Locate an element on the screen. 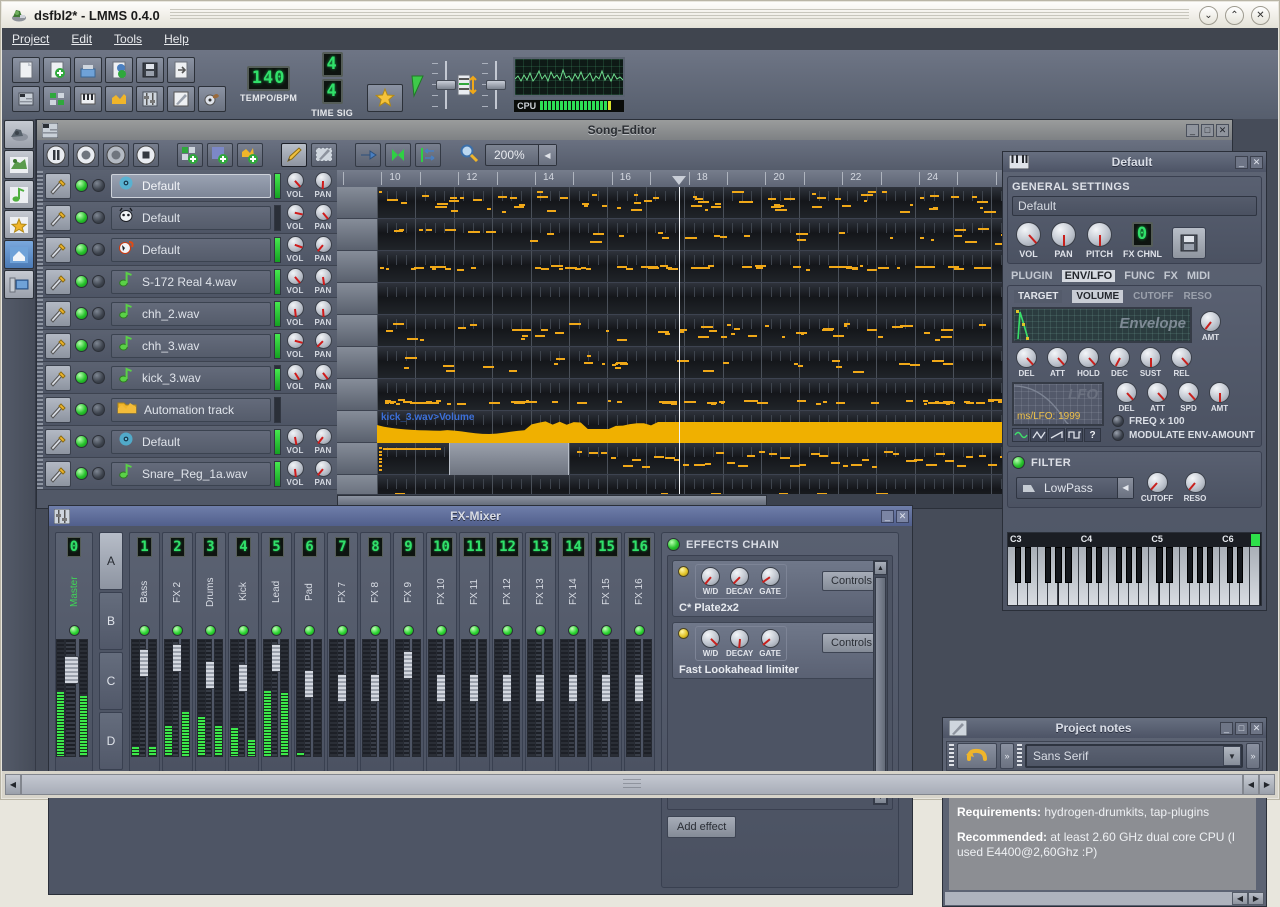 This screenshot has height=907, width=1280. filter-cutoff-knob: CUTOFF is located at coordinates (1157, 487).